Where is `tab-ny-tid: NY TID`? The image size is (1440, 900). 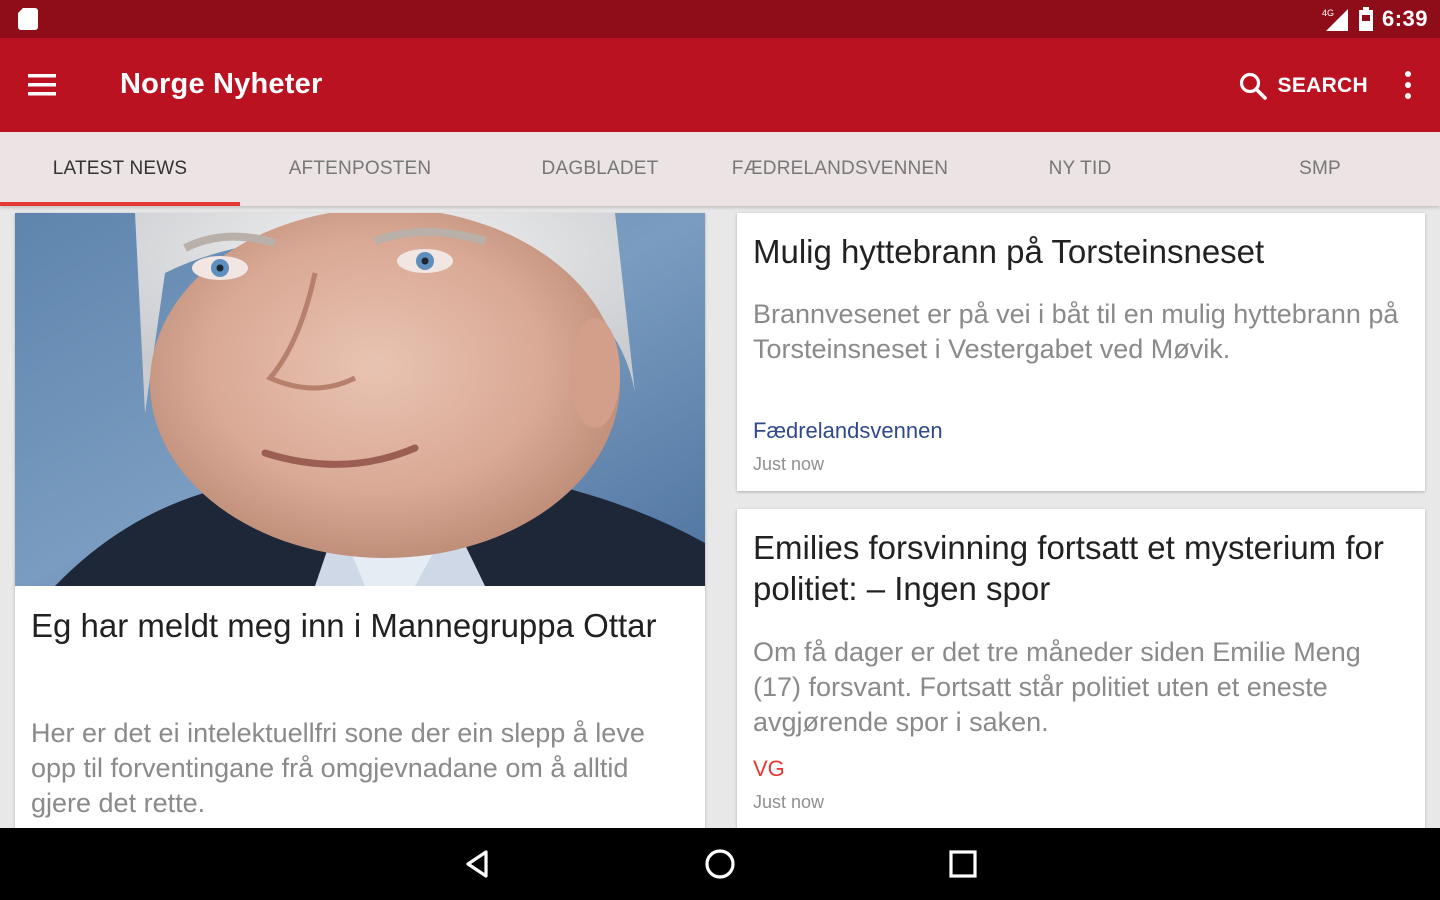
tab-ny-tid: NY TID is located at coordinates (1080, 169).